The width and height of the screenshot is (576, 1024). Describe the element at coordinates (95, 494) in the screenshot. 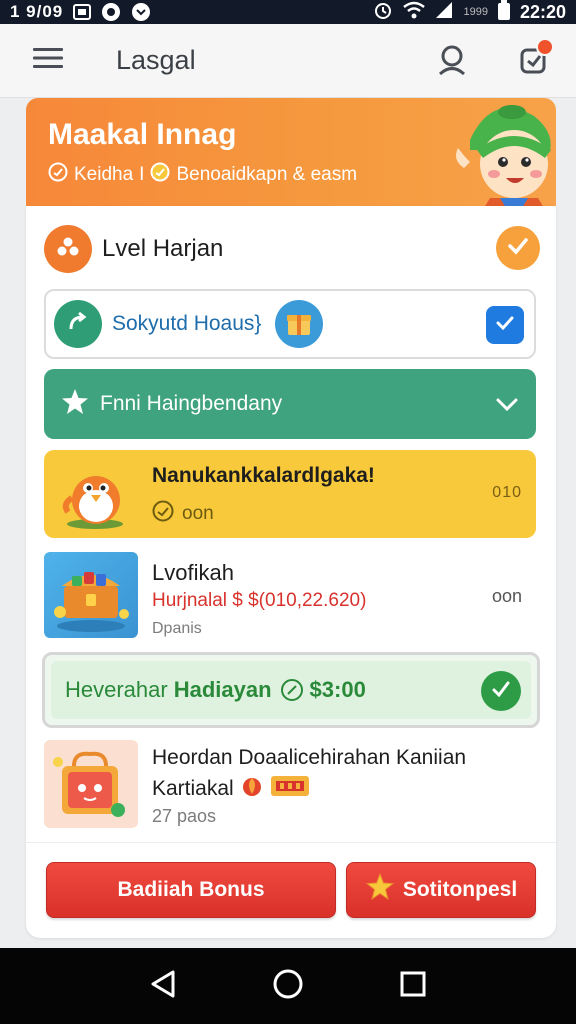

I see `bird-mascot-icon` at that location.